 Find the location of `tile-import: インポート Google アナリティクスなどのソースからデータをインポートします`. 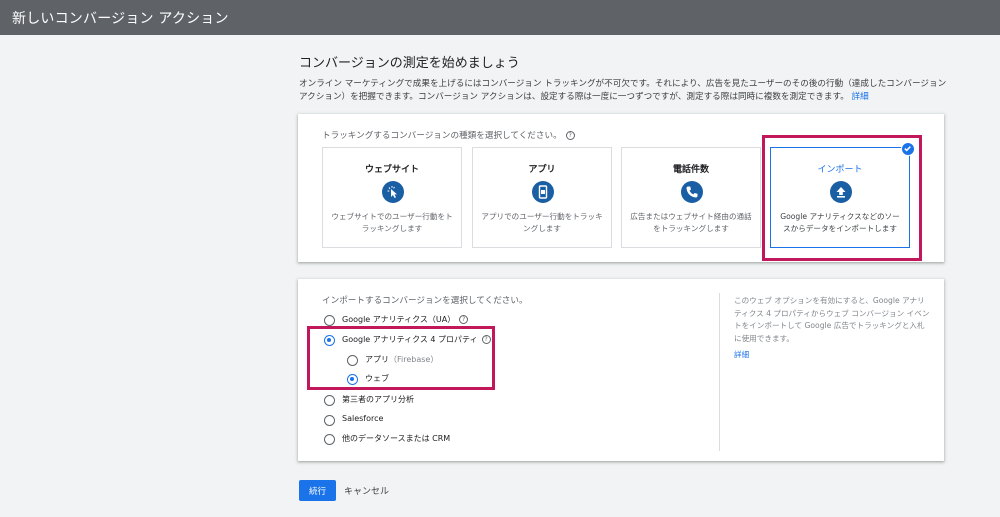

tile-import: インポート Google アナリティクスなどのソースからデータをインポートします is located at coordinates (842, 195).